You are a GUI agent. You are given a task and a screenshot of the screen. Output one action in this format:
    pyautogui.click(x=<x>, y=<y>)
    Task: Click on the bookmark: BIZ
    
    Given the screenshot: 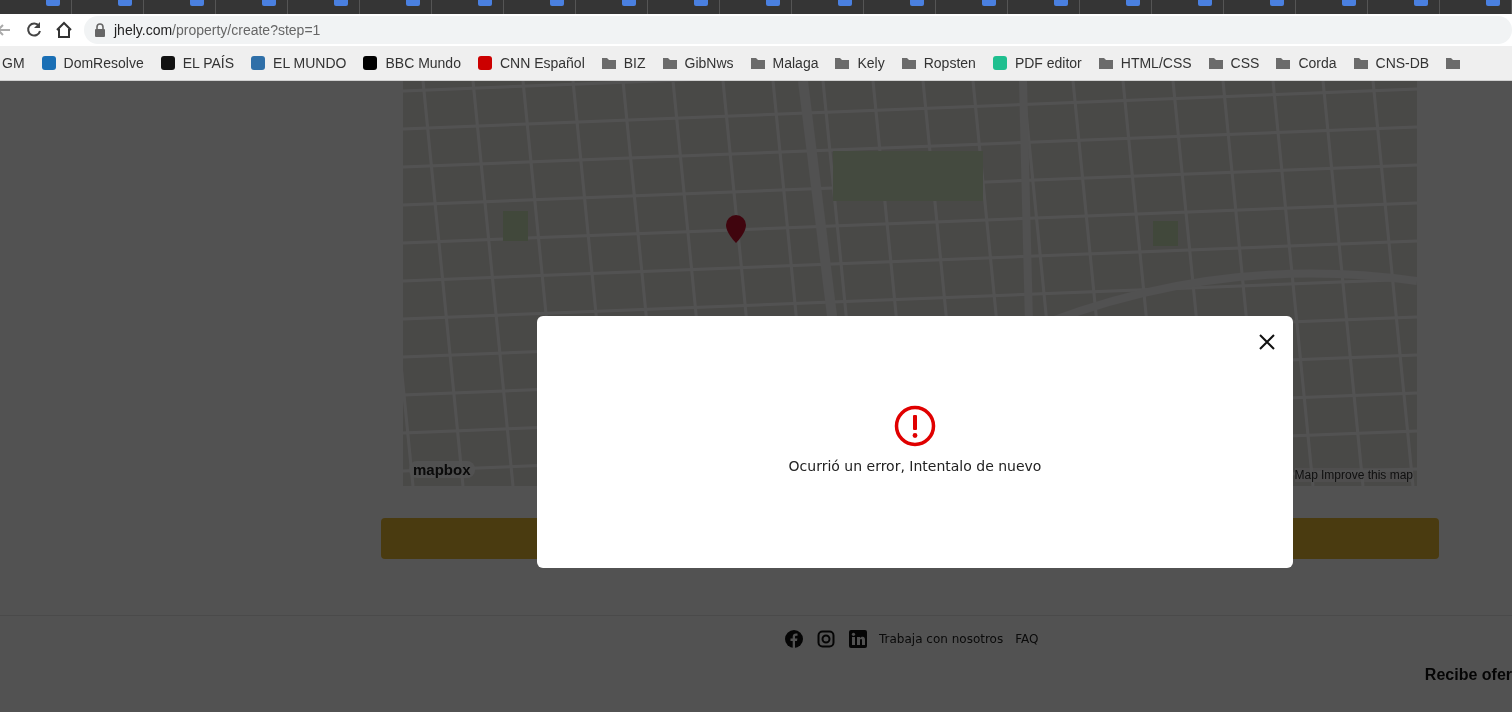 What is the action you would take?
    pyautogui.click(x=623, y=63)
    